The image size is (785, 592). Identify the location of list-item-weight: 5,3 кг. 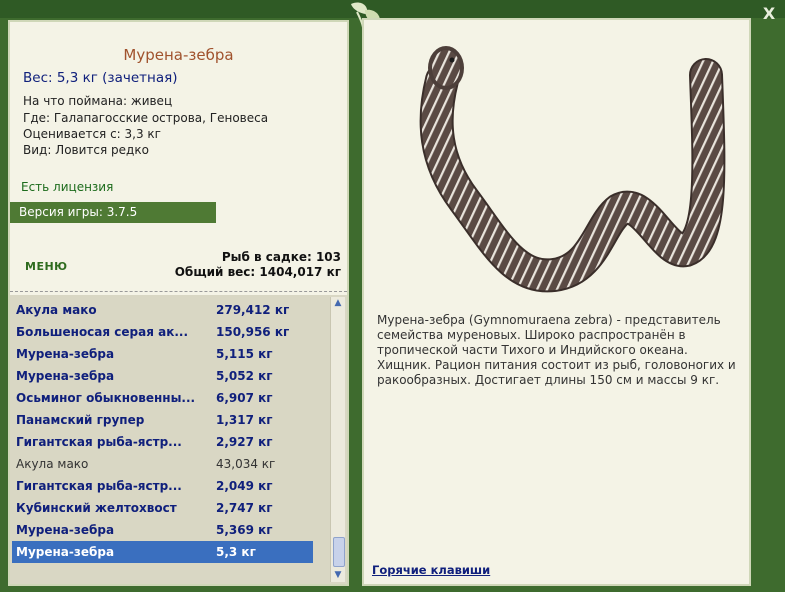
(236, 552).